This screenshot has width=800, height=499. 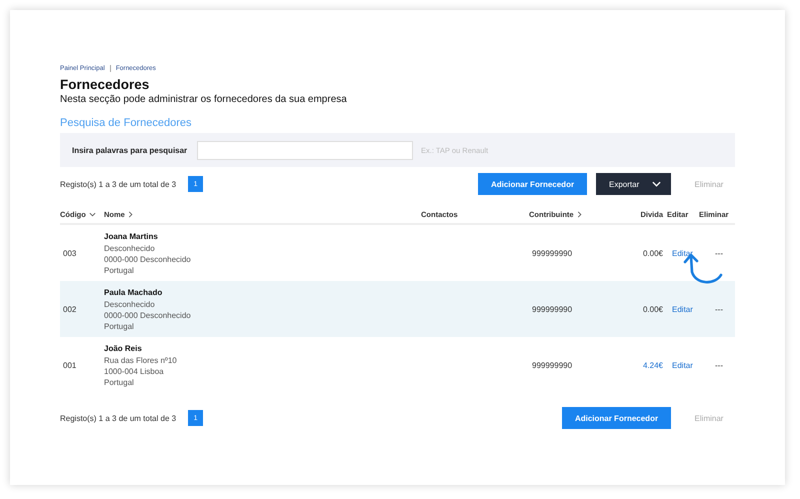 I want to click on supplier-name: Paula Machado, so click(x=133, y=292).